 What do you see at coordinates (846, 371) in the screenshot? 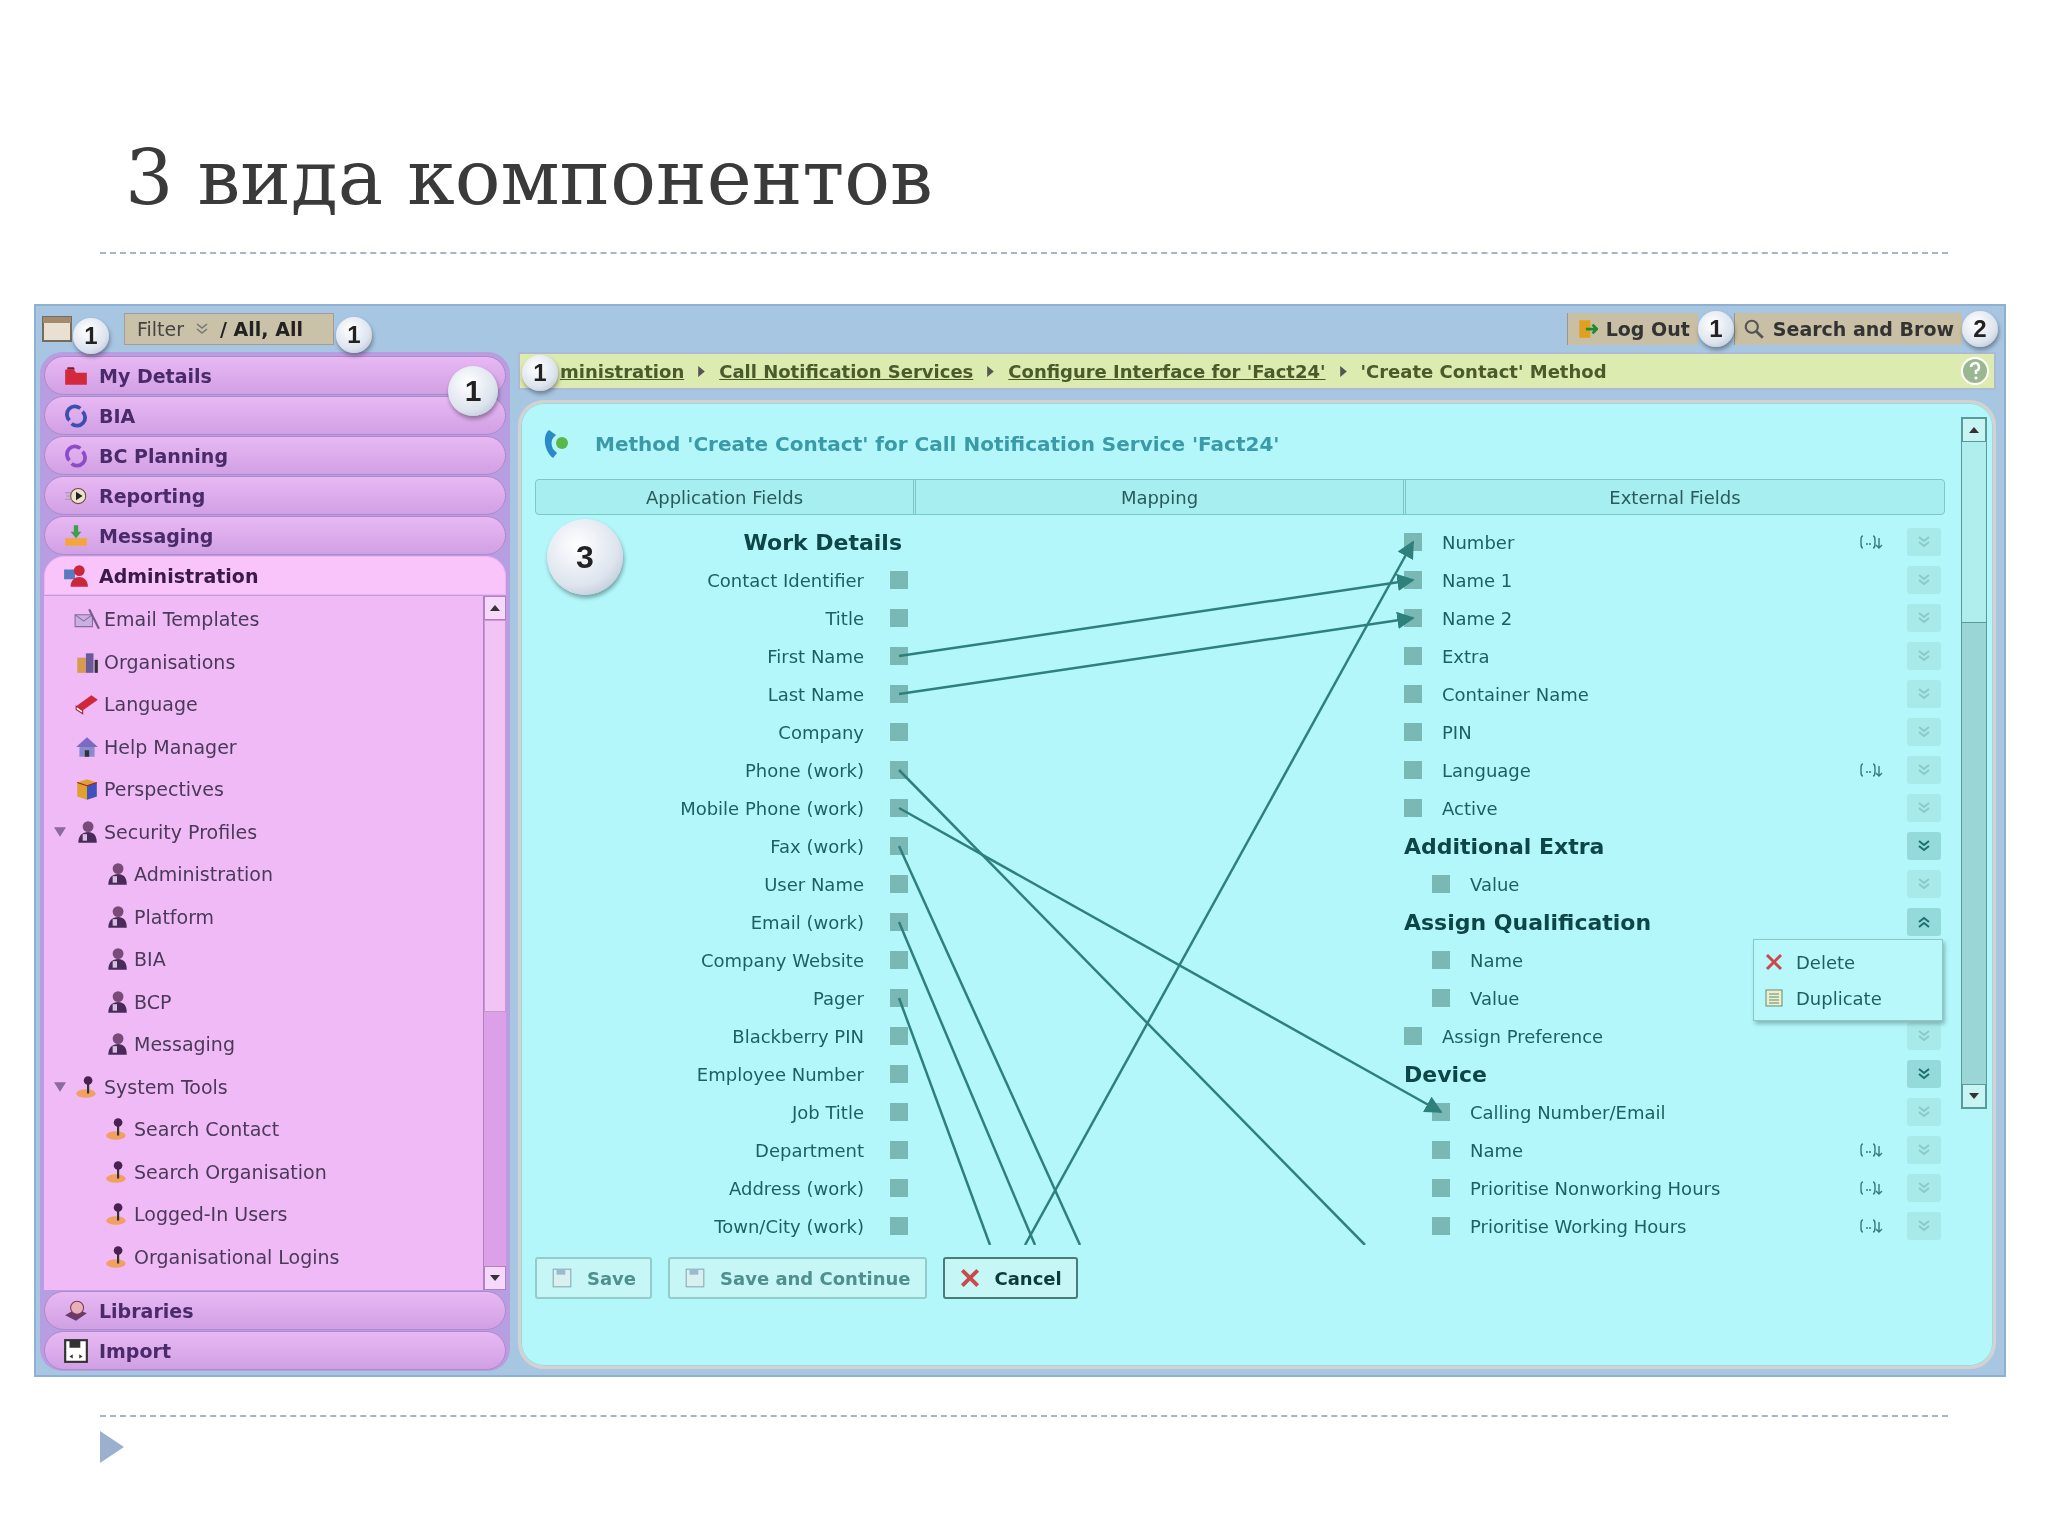
I see `breadcrumb-link: Call Notification Services` at bounding box center [846, 371].